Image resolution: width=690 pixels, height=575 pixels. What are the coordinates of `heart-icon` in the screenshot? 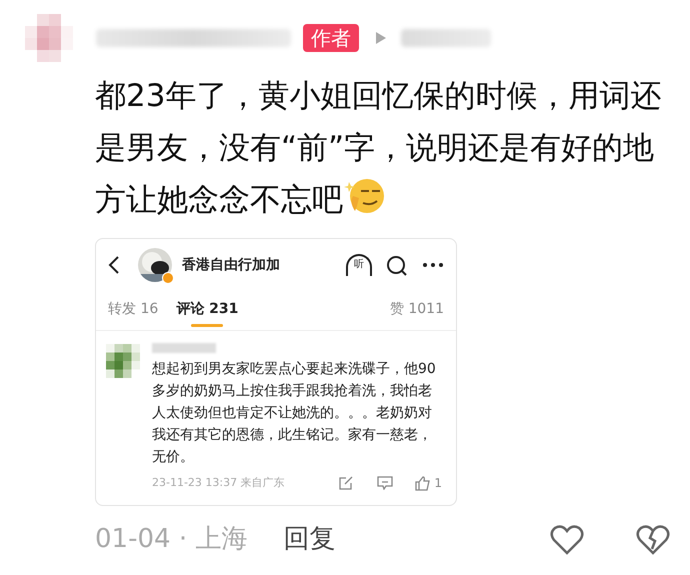 It's located at (567, 539).